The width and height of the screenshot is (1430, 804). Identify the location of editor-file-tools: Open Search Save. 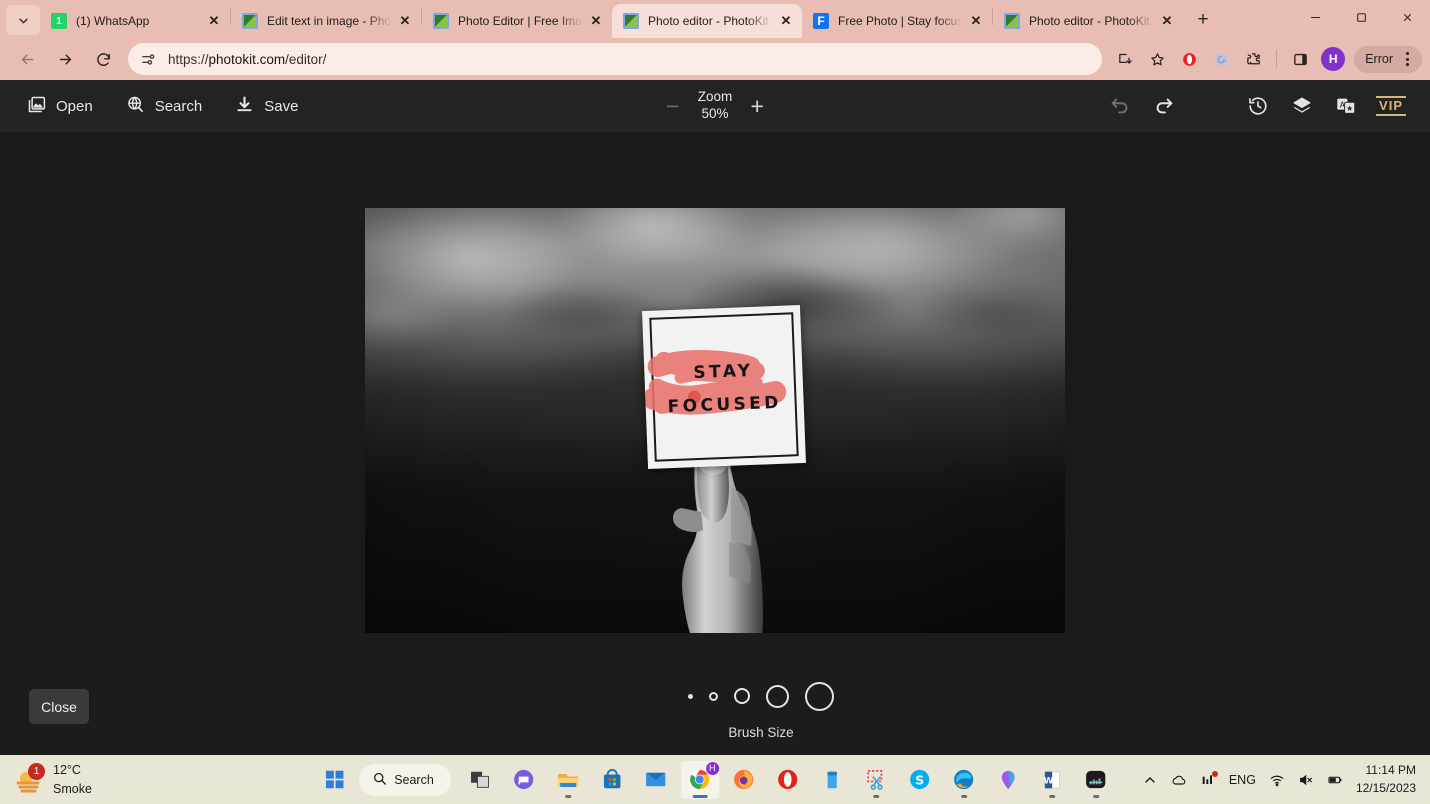
(149, 106).